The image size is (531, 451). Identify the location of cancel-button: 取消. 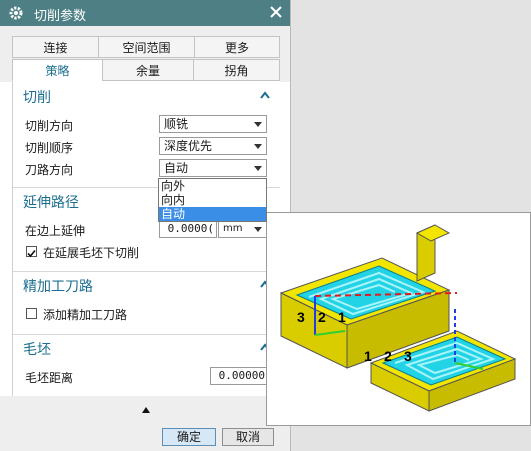
(248, 437).